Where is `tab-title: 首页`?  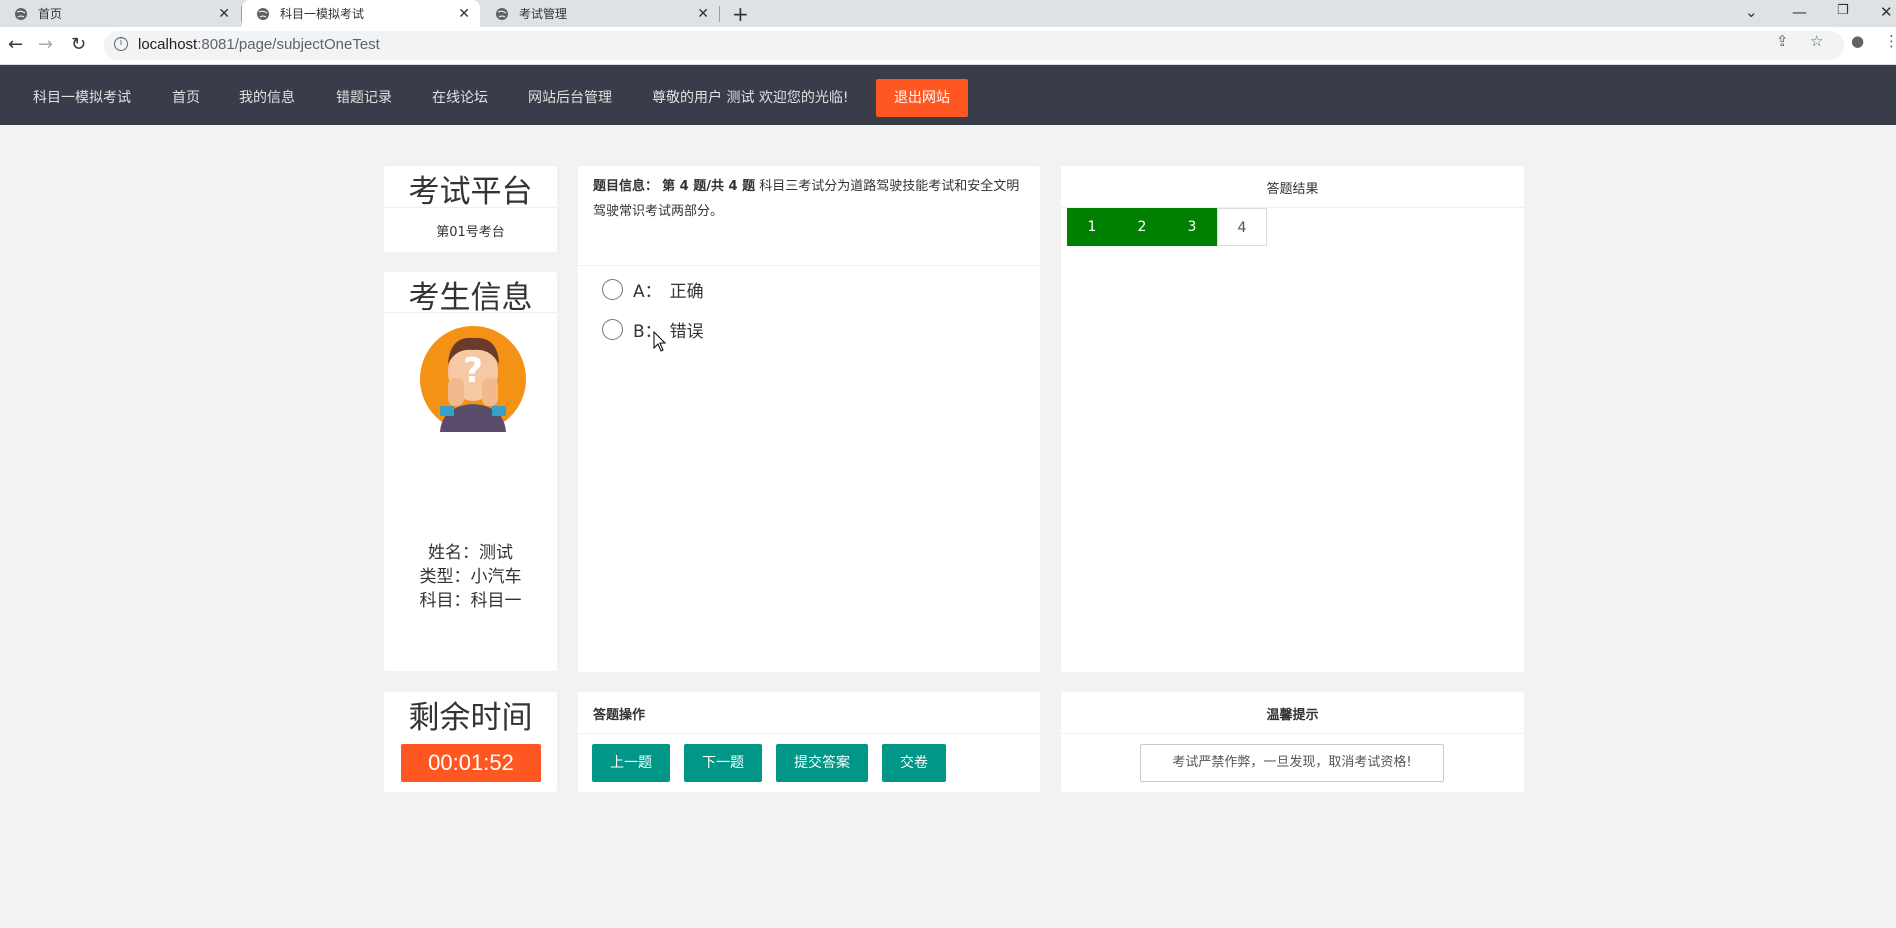
tab-title: 首页 is located at coordinates (50, 14).